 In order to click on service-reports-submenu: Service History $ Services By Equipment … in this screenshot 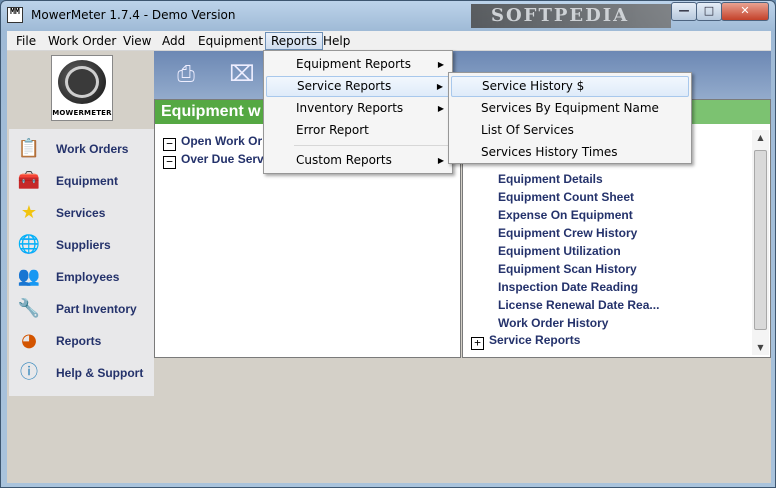, I will do `click(570, 118)`.